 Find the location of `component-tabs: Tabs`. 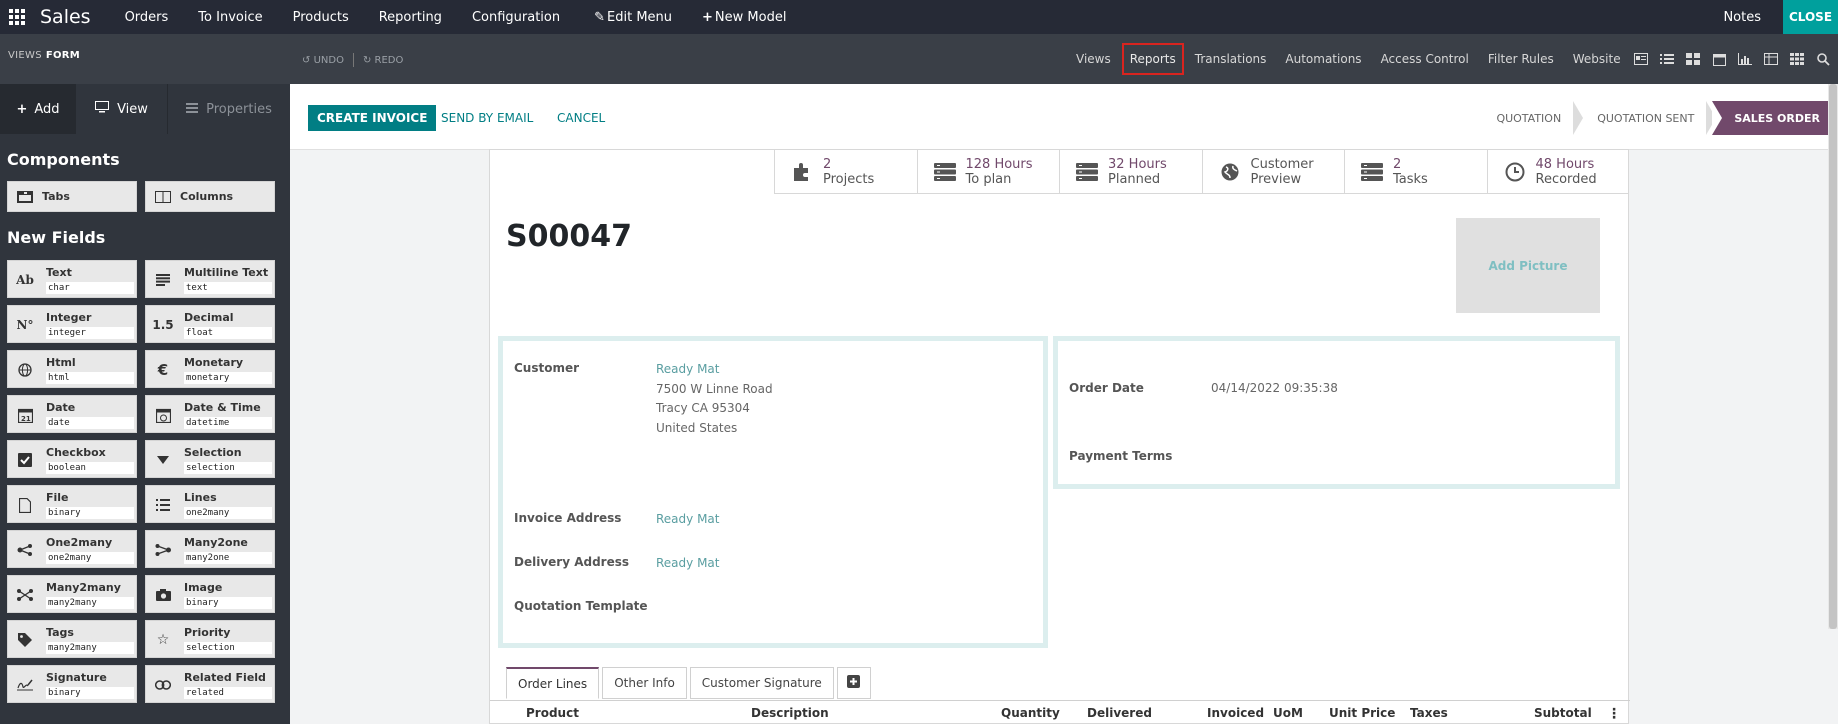

component-tabs: Tabs is located at coordinates (72, 196).